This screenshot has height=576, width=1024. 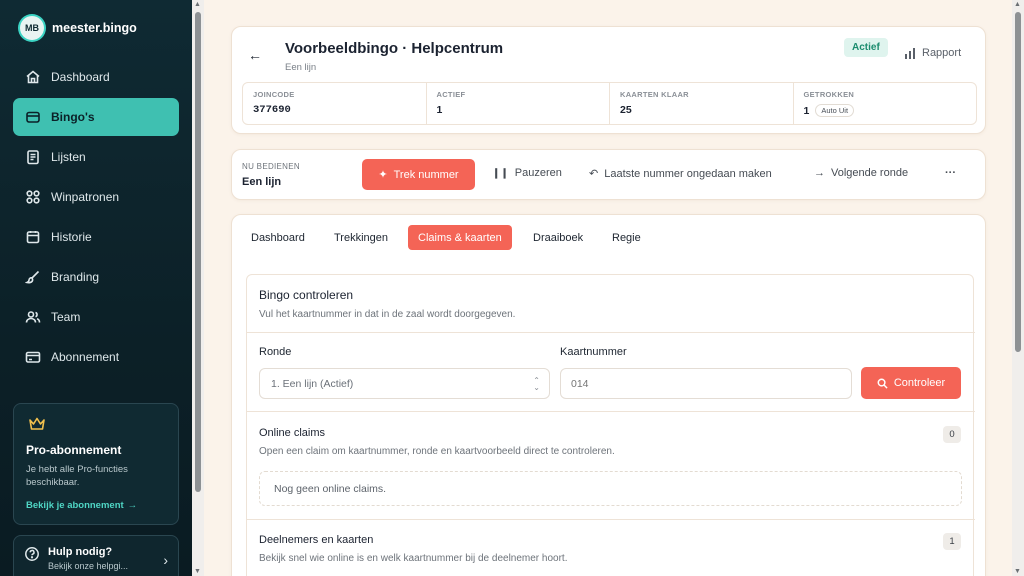 I want to click on online-claims-title: Online claims, so click(x=292, y=433).